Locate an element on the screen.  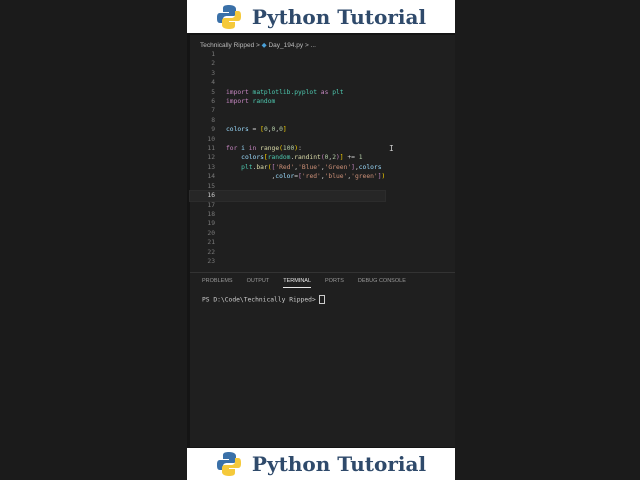
code-line: 23 is located at coordinates (287, 261).